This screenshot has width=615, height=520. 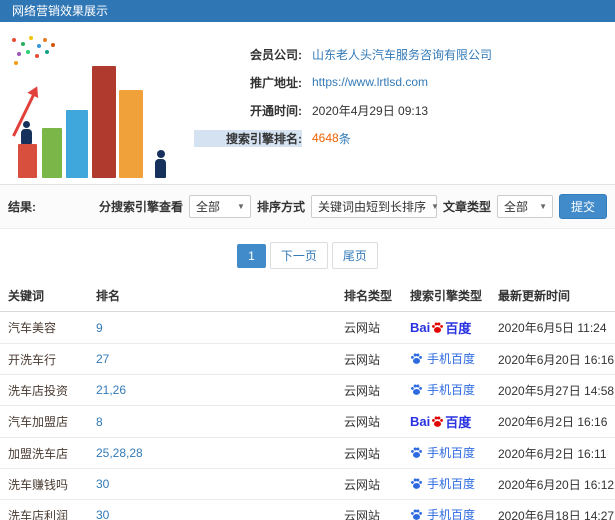 What do you see at coordinates (212, 359) in the screenshot?
I see `rank-cell: 27` at bounding box center [212, 359].